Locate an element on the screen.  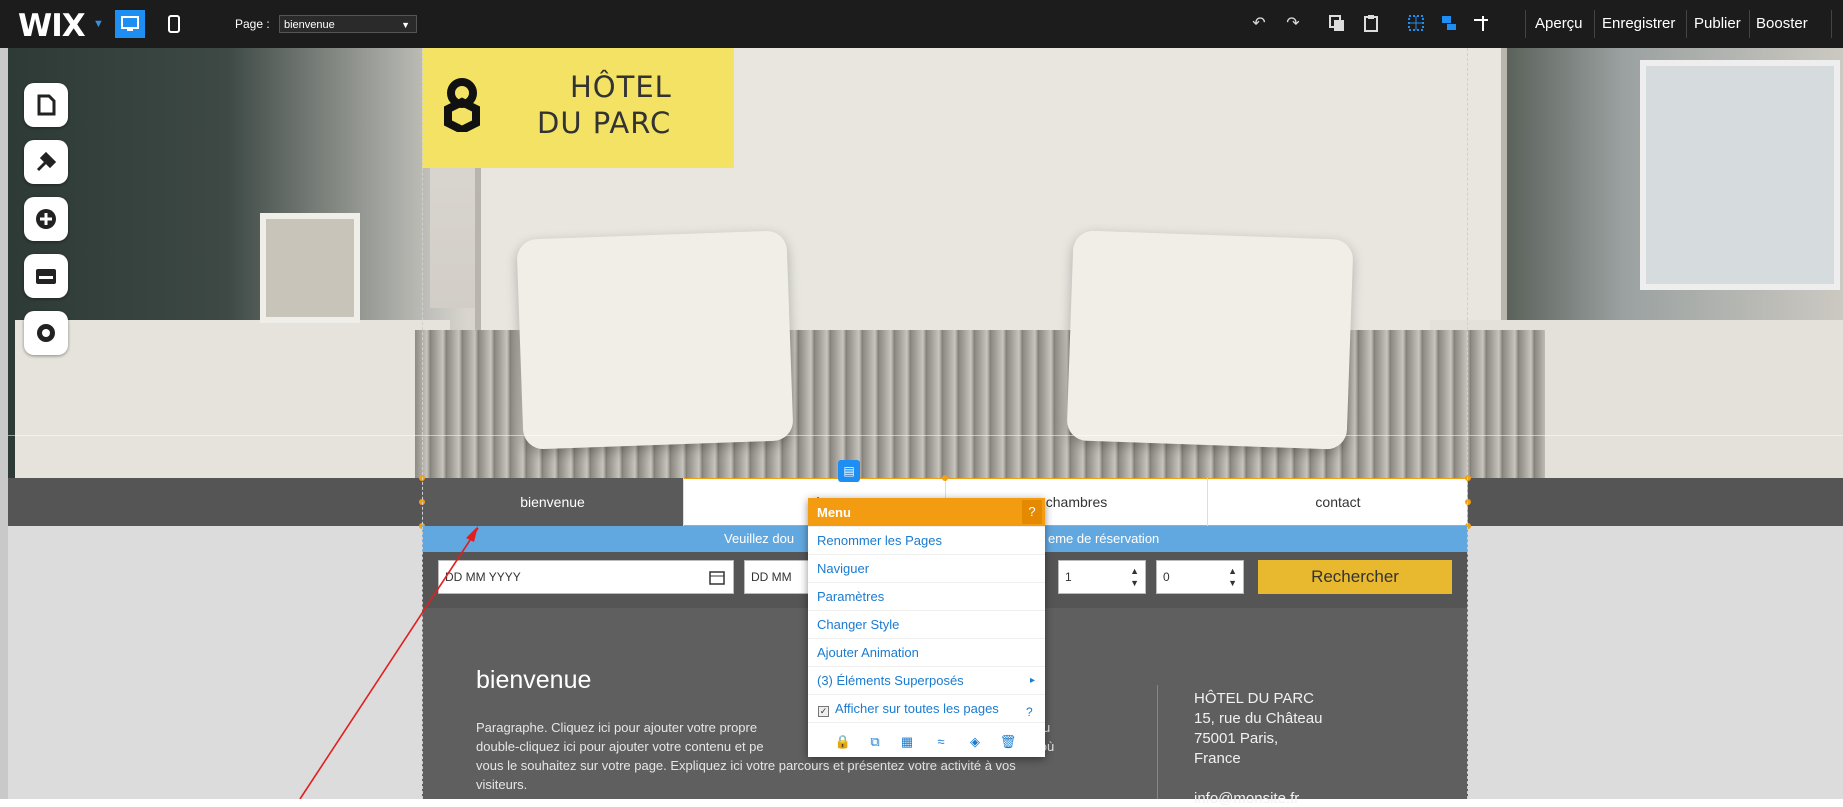
component-badge-icon: ▤ is located at coordinates (849, 471).